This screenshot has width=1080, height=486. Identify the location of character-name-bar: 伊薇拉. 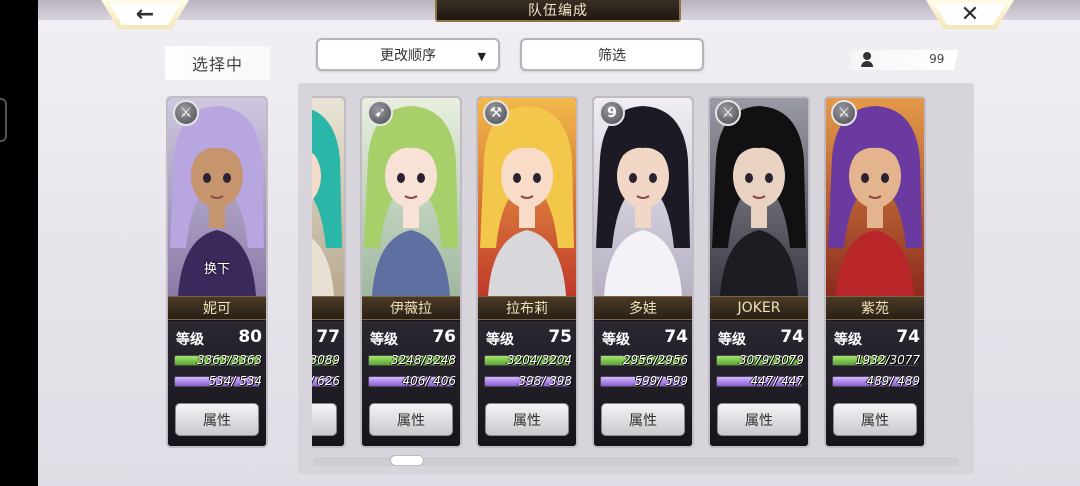
(411, 308).